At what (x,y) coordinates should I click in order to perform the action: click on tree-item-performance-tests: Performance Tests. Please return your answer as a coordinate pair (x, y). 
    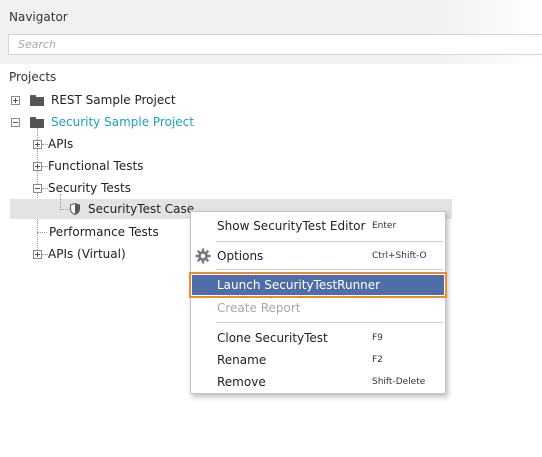
    Looking at the image, I should click on (98, 232).